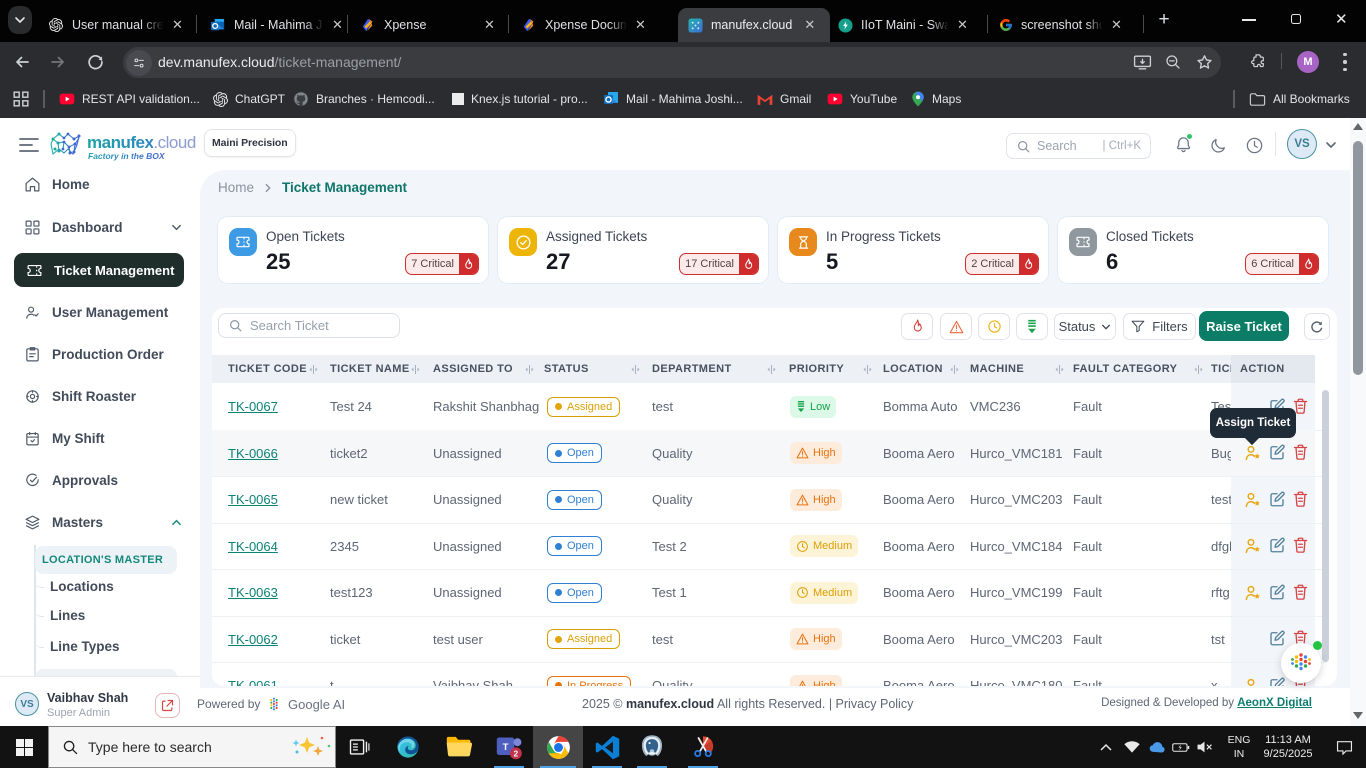 The image size is (1366, 768). What do you see at coordinates (515, 754) in the screenshot?
I see `svg-text: 2` at bounding box center [515, 754].